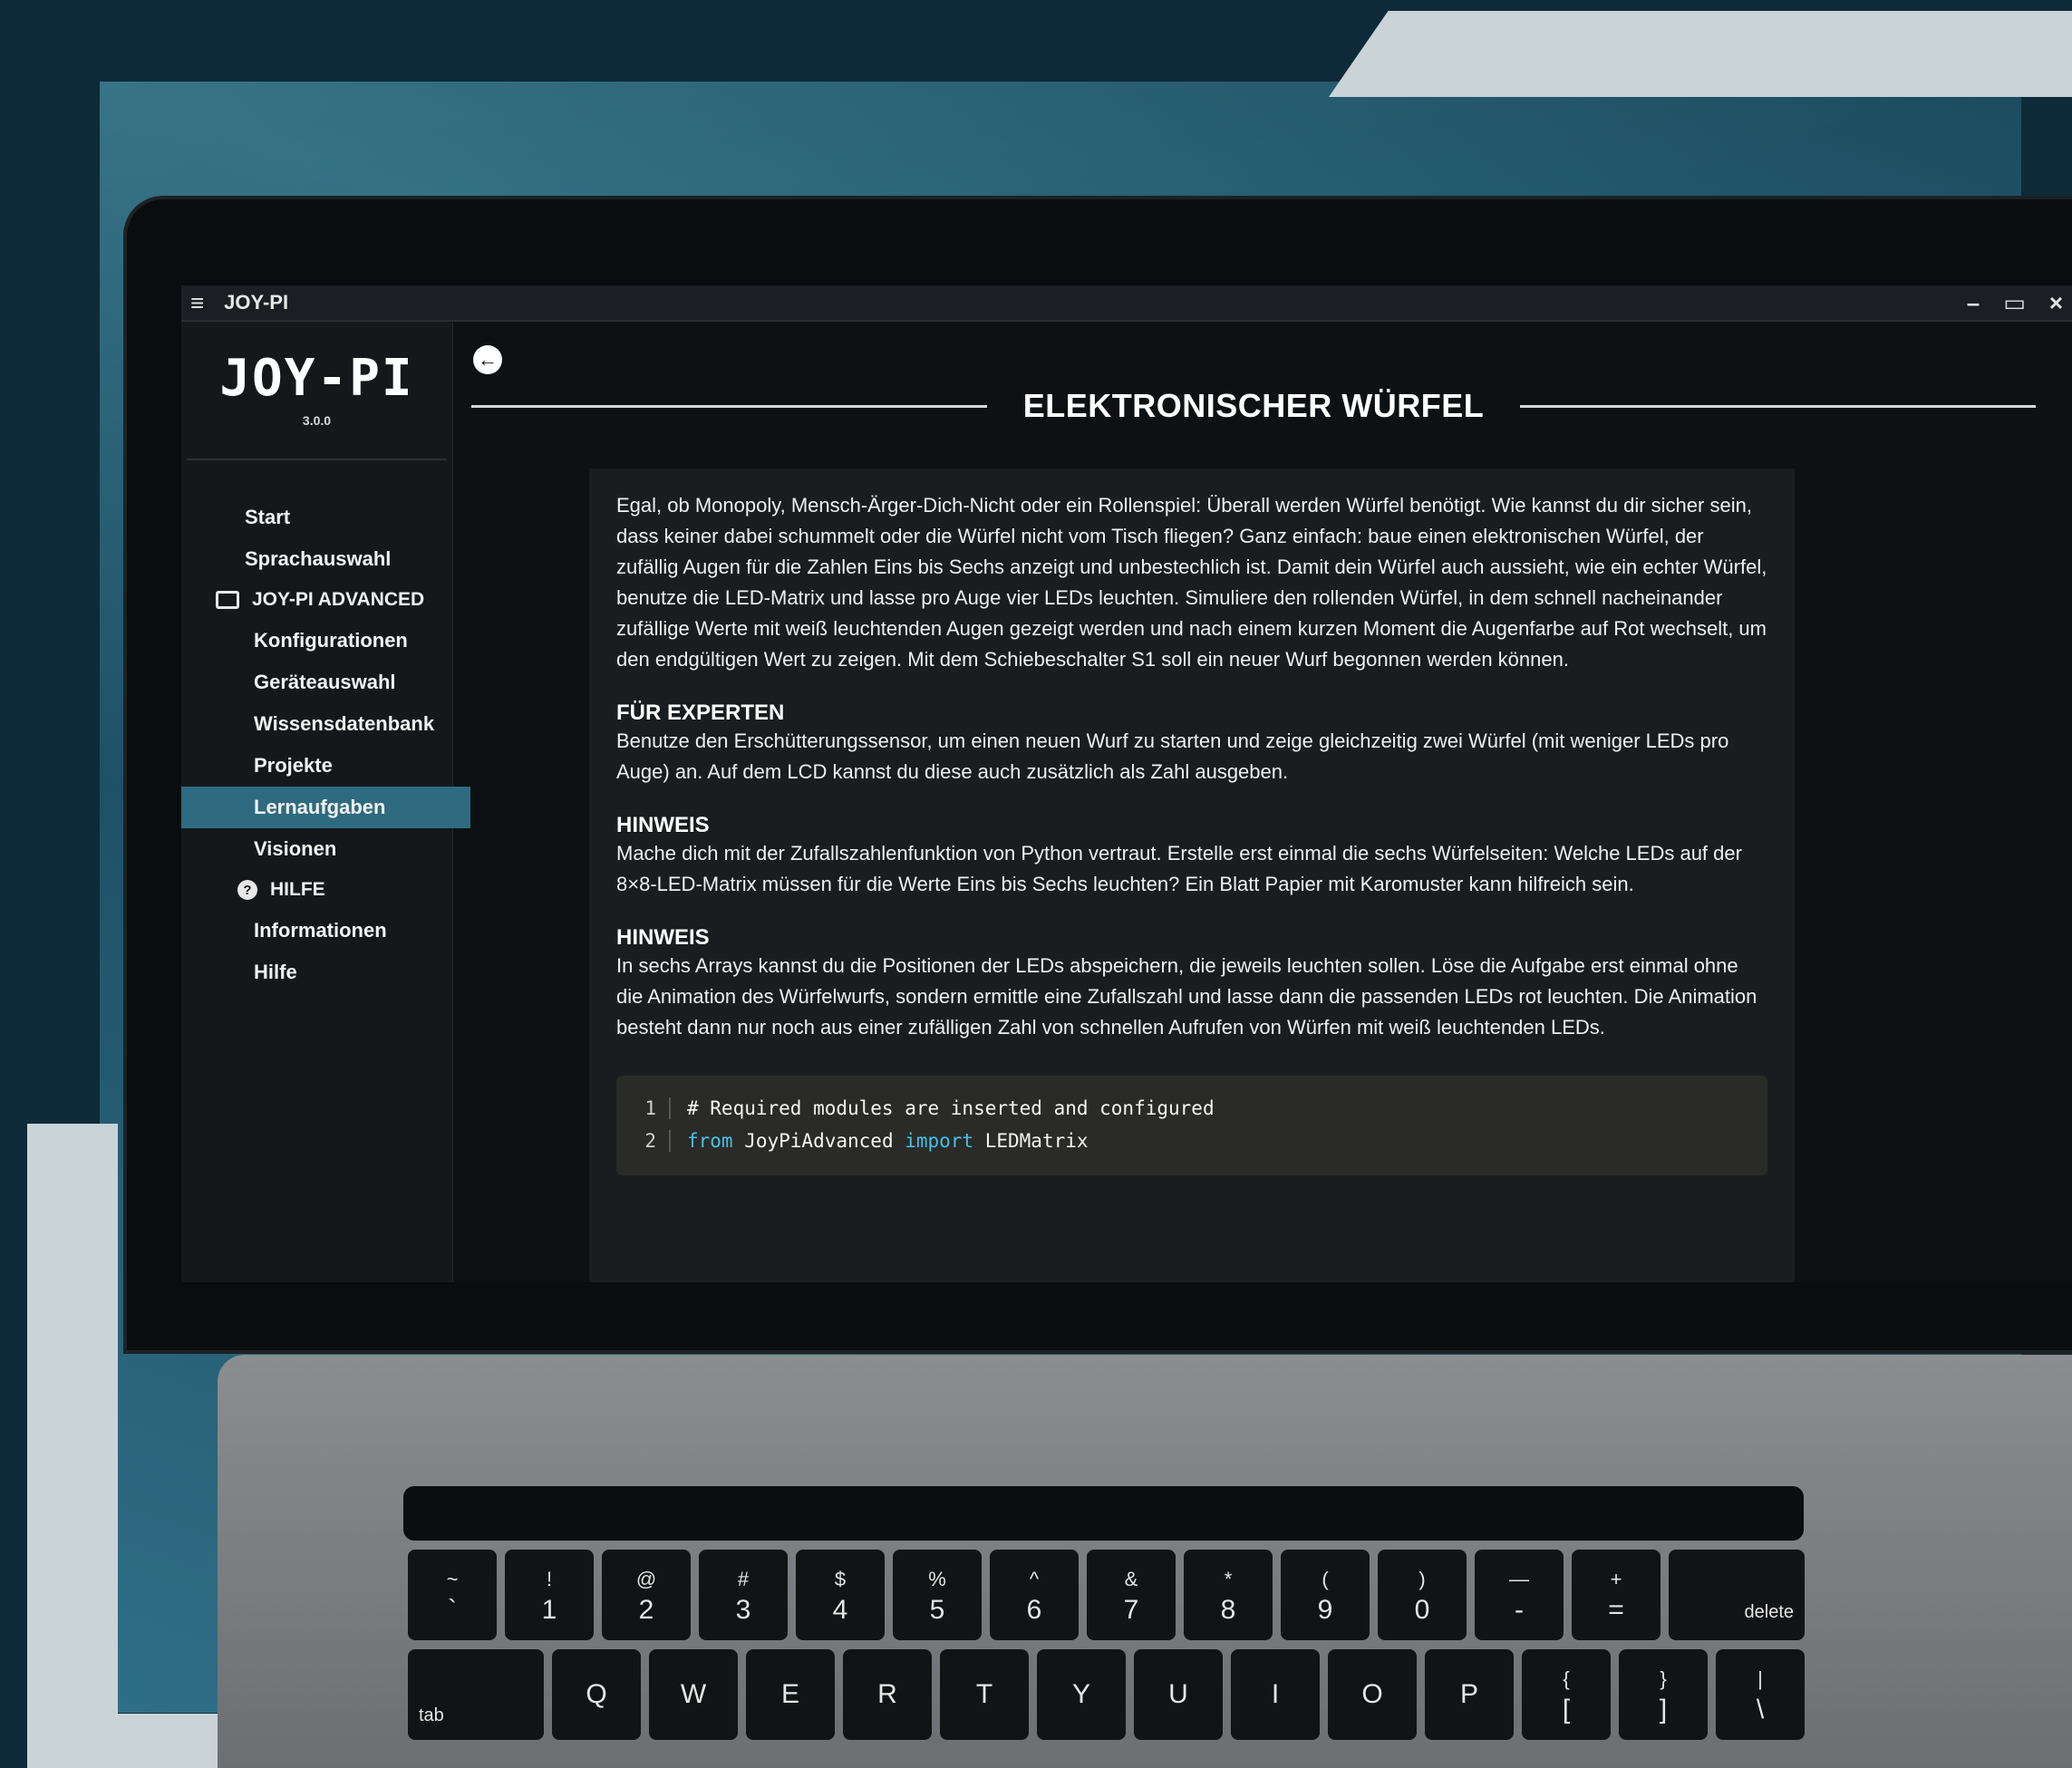 This screenshot has width=2072, height=1768. Describe the element at coordinates (316, 379) in the screenshot. I see `app-logo: JOY-PI` at that location.